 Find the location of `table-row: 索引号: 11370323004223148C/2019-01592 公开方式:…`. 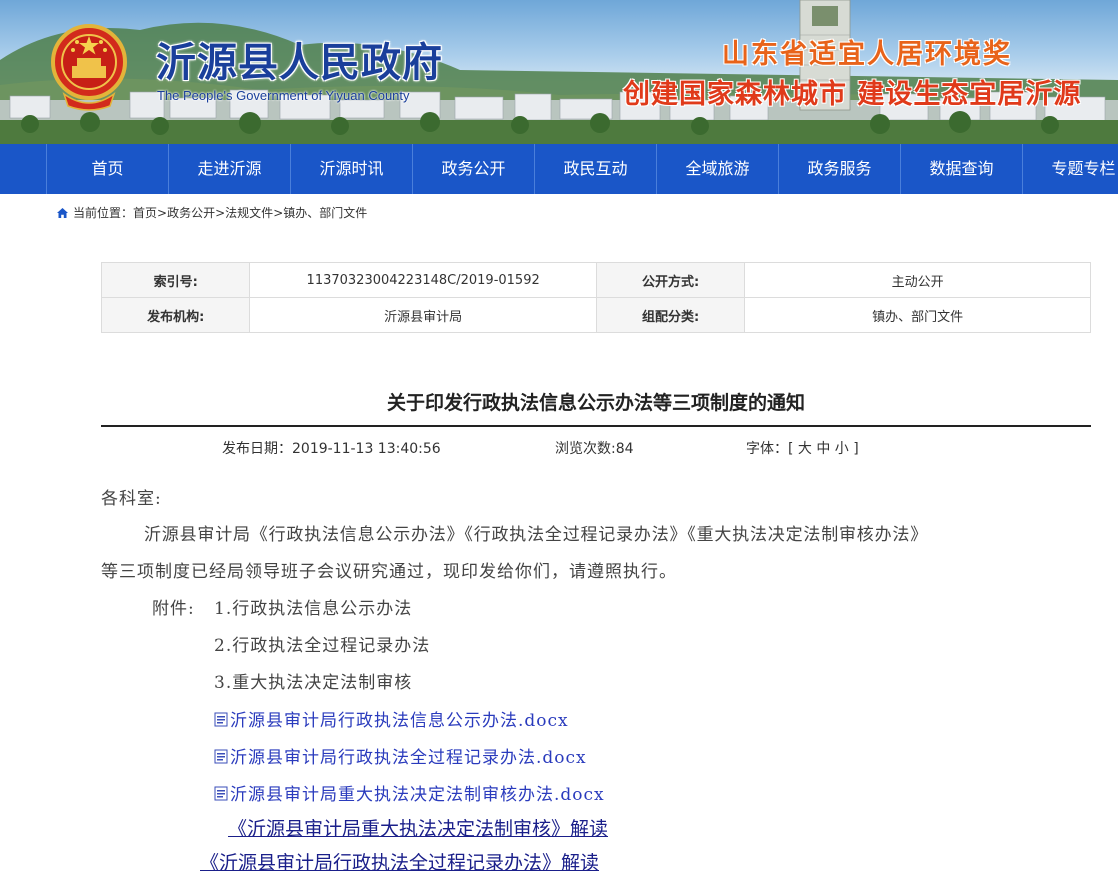

table-row: 索引号: 11370323004223148C/2019-01592 公开方式:… is located at coordinates (595, 280).